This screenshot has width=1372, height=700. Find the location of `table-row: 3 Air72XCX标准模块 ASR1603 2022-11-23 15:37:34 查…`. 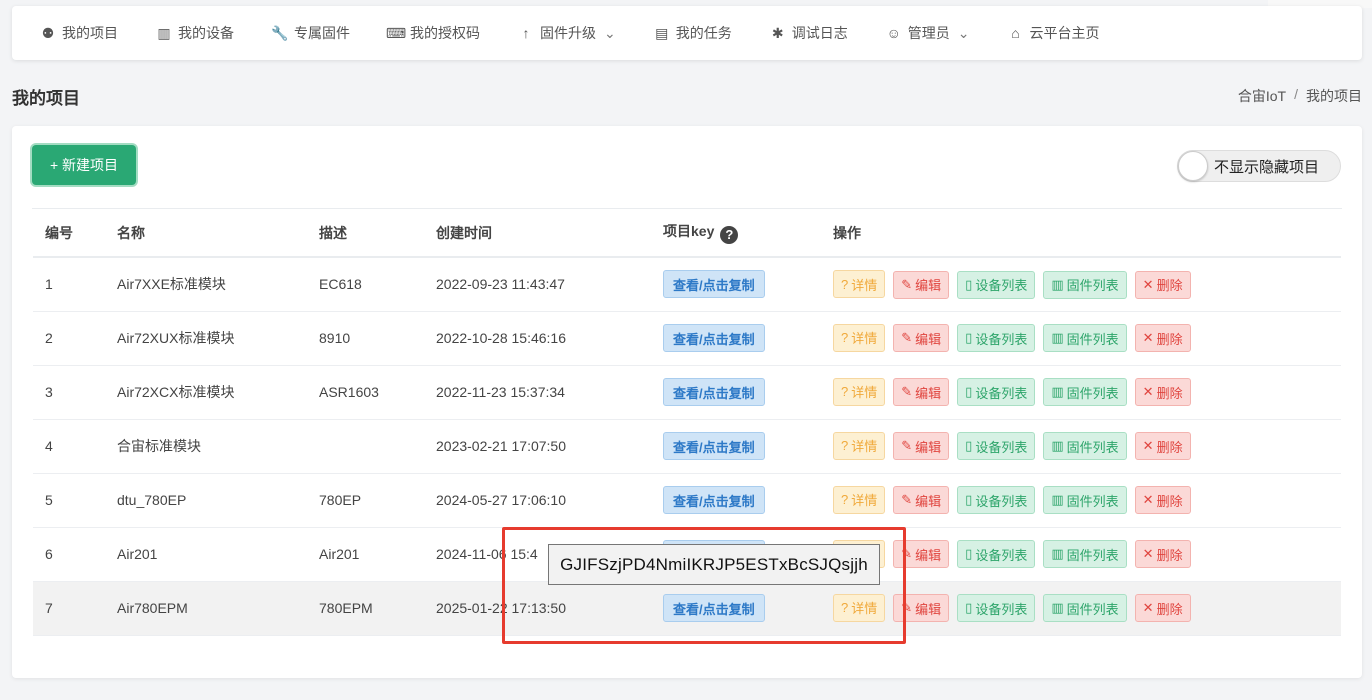

table-row: 3 Air72XCX标准模块 ASR1603 2022-11-23 15:37:34 查… is located at coordinates (687, 392).